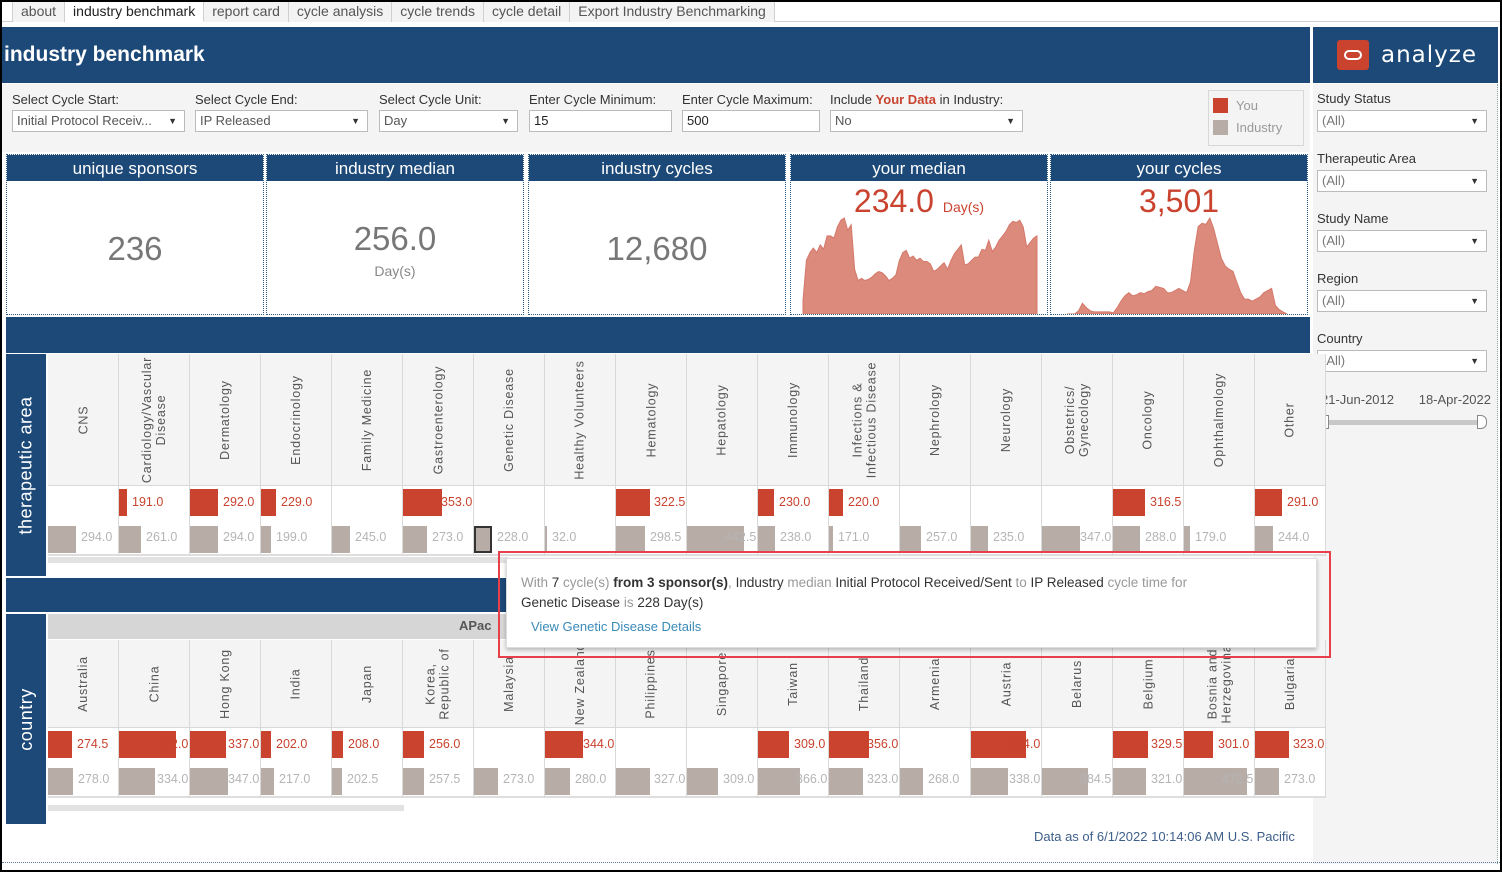 The image size is (1502, 872). What do you see at coordinates (438, 684) in the screenshot?
I see `country-column-header: Korea, Republic of` at bounding box center [438, 684].